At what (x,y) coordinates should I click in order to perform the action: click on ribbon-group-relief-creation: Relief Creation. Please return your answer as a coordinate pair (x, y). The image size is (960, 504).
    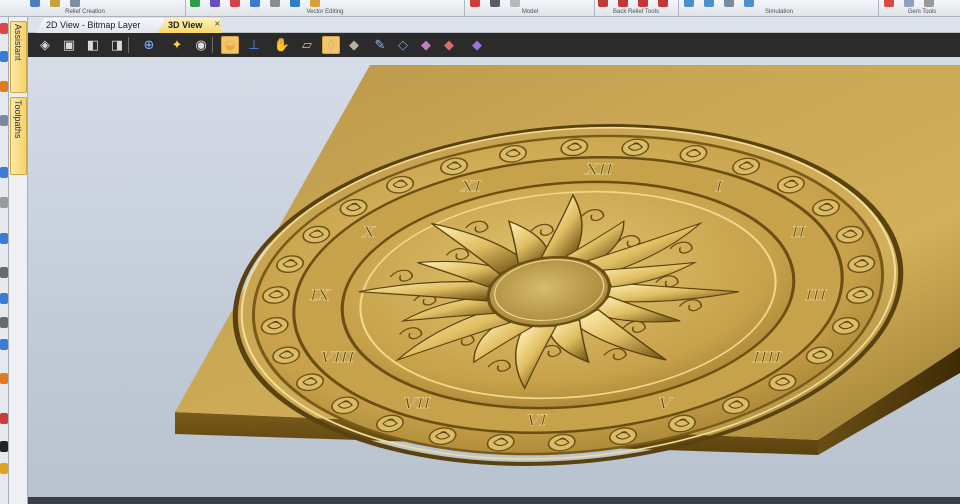
    Looking at the image, I should click on (85, 8).